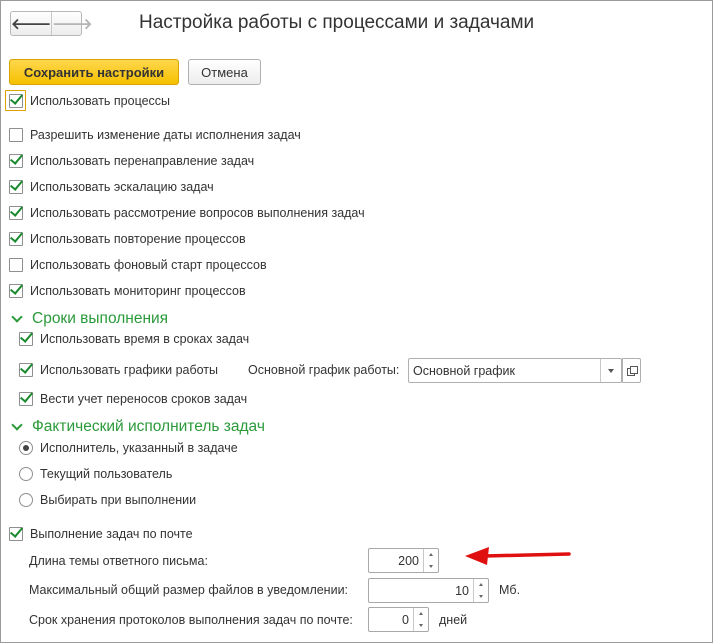 Image resolution: width=713 pixels, height=643 pixels. What do you see at coordinates (26, 448) in the screenshot?
I see `executor-radio-task-assignee` at bounding box center [26, 448].